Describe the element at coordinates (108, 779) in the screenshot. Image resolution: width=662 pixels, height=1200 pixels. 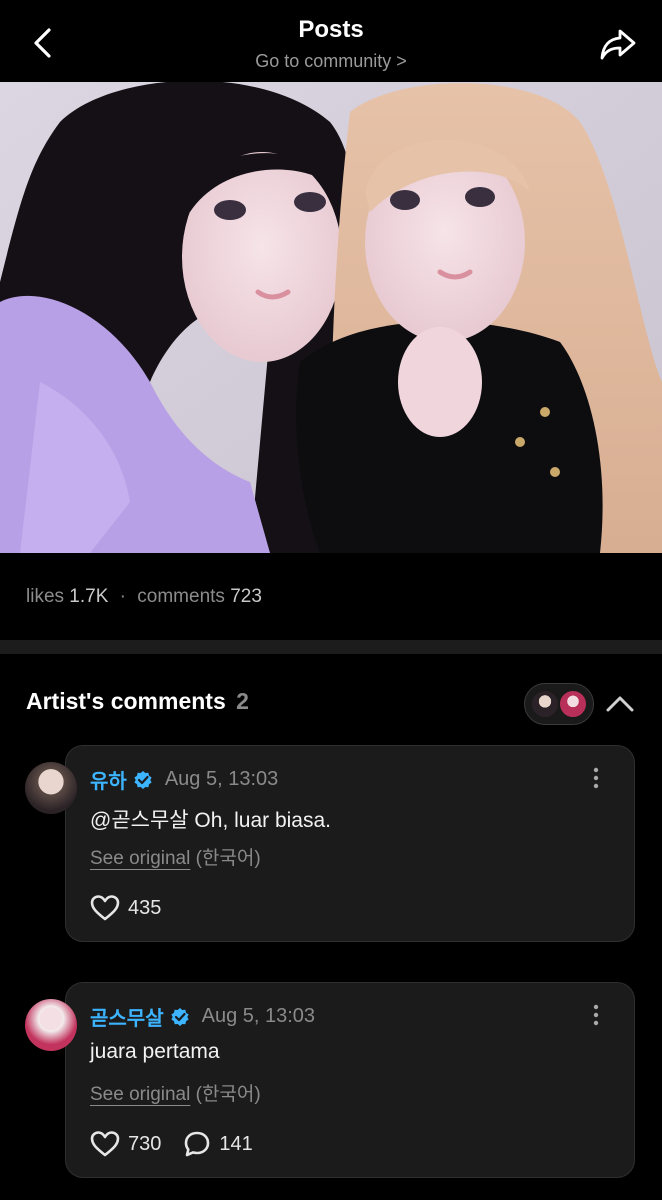
I see `comment-author: 유하` at that location.